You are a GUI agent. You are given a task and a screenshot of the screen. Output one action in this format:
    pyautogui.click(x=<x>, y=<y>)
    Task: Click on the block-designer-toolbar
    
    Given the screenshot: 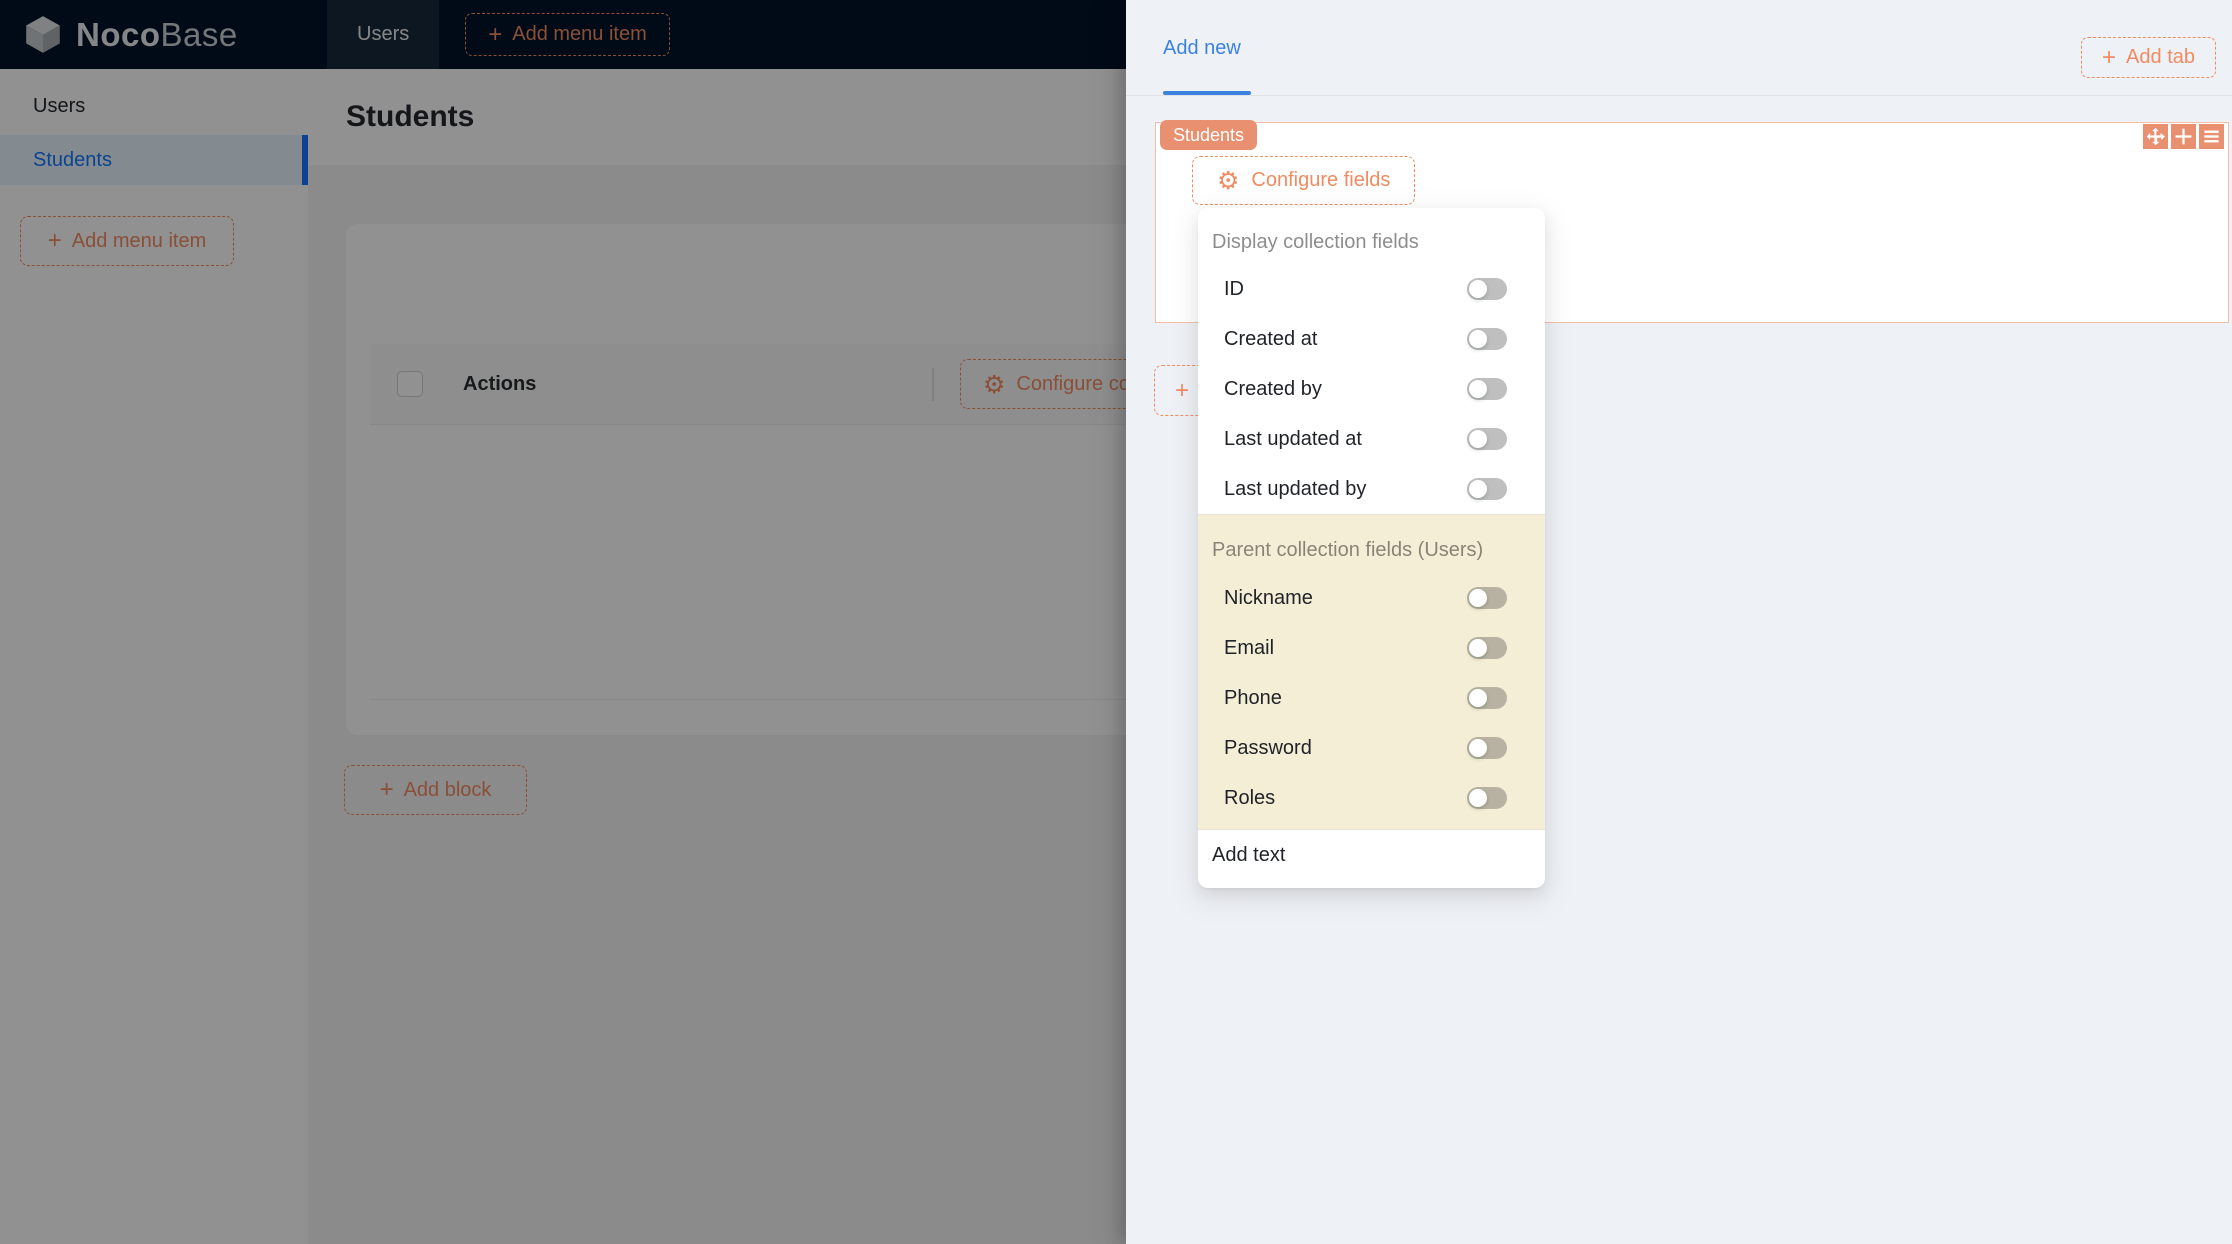 What is the action you would take?
    pyautogui.click(x=2183, y=136)
    